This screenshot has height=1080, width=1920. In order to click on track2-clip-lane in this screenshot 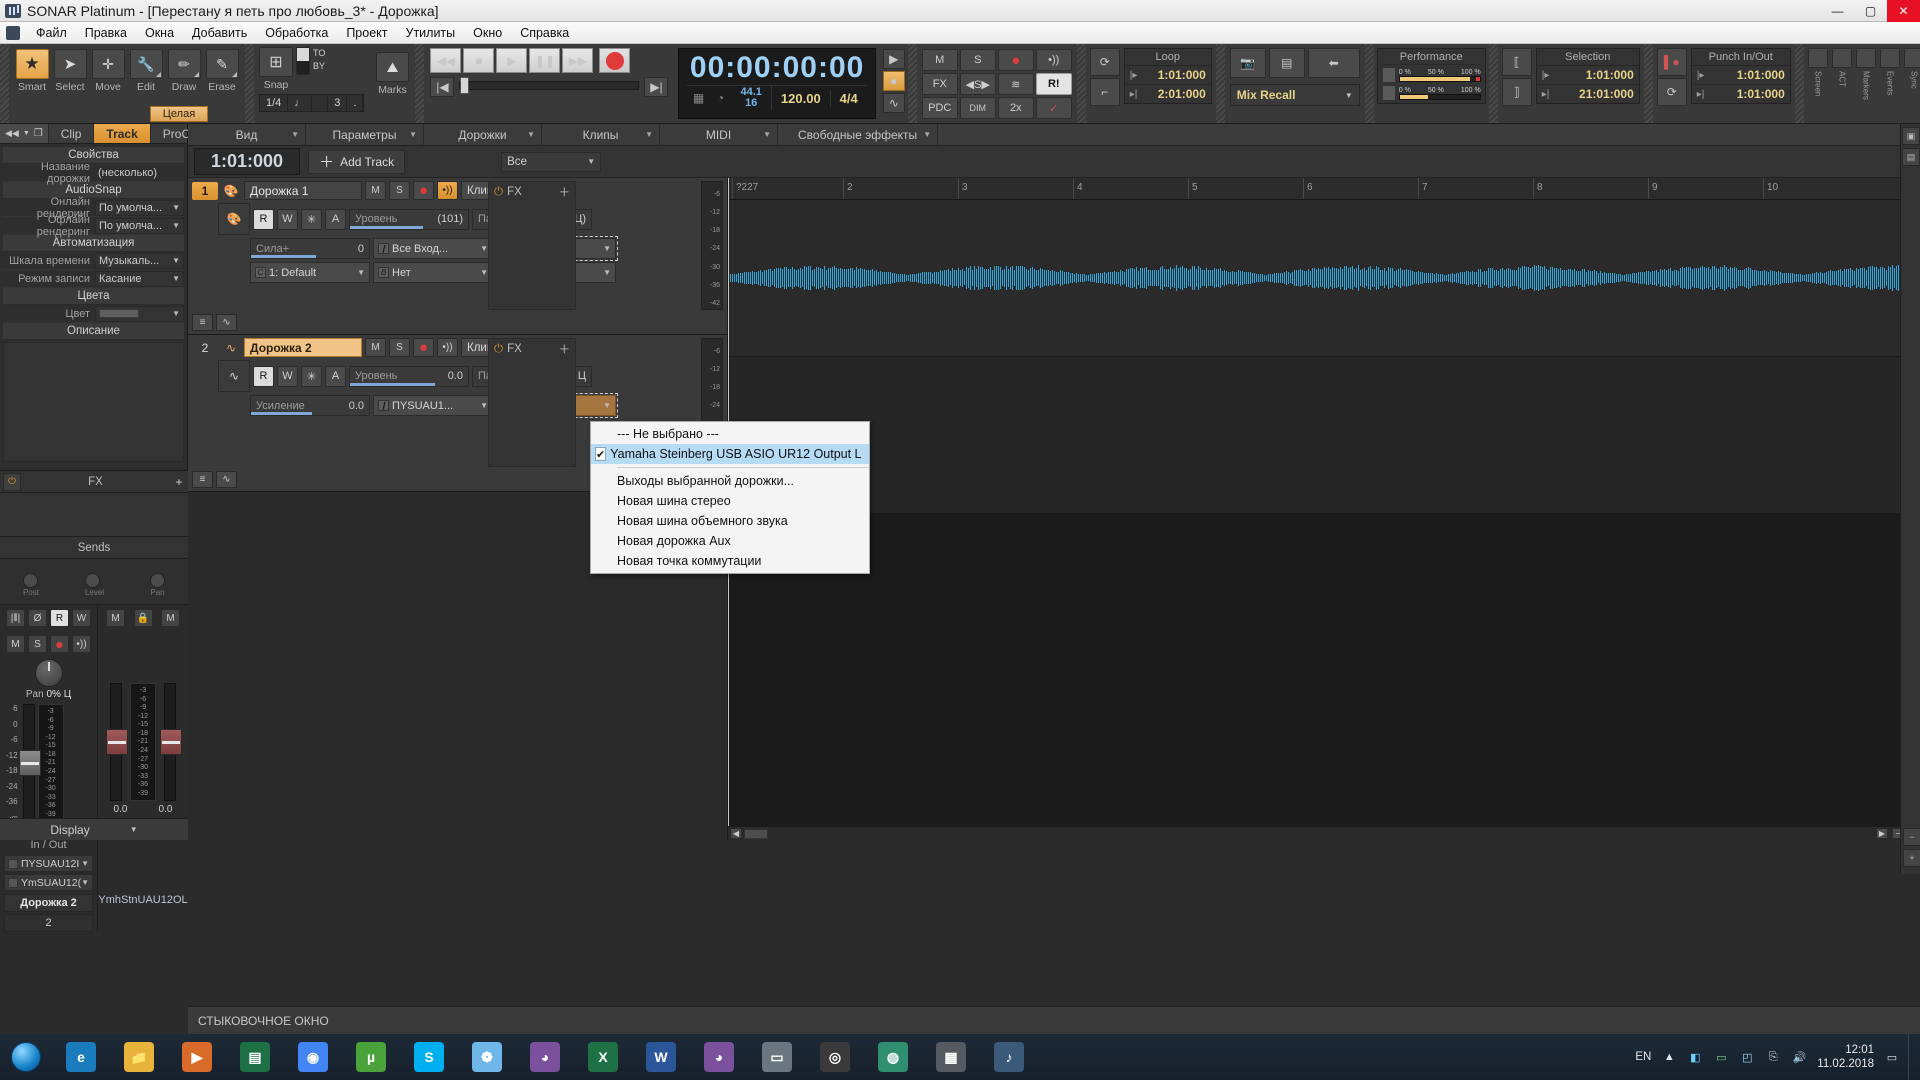, I will do `click(1324, 435)`.